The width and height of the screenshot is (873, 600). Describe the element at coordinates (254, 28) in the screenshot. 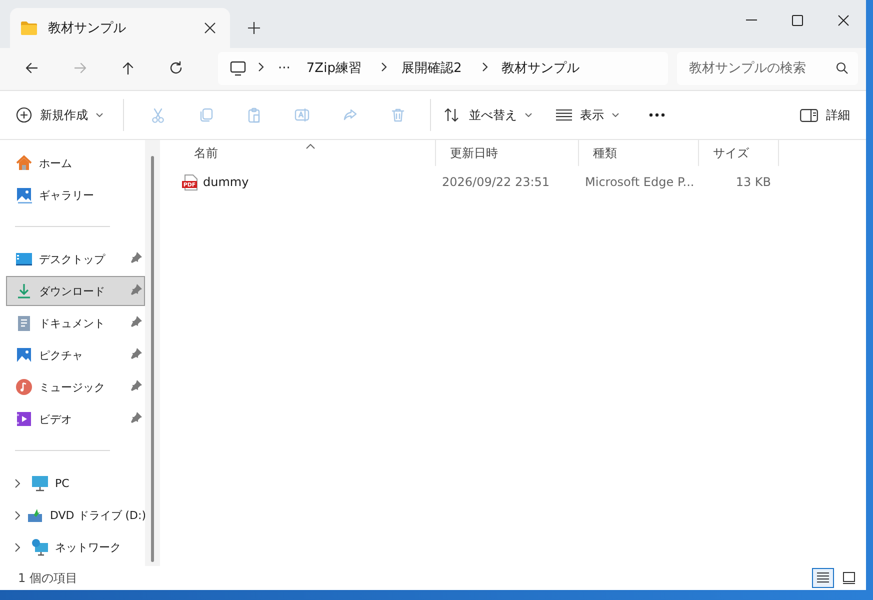

I see `plus-icon` at that location.